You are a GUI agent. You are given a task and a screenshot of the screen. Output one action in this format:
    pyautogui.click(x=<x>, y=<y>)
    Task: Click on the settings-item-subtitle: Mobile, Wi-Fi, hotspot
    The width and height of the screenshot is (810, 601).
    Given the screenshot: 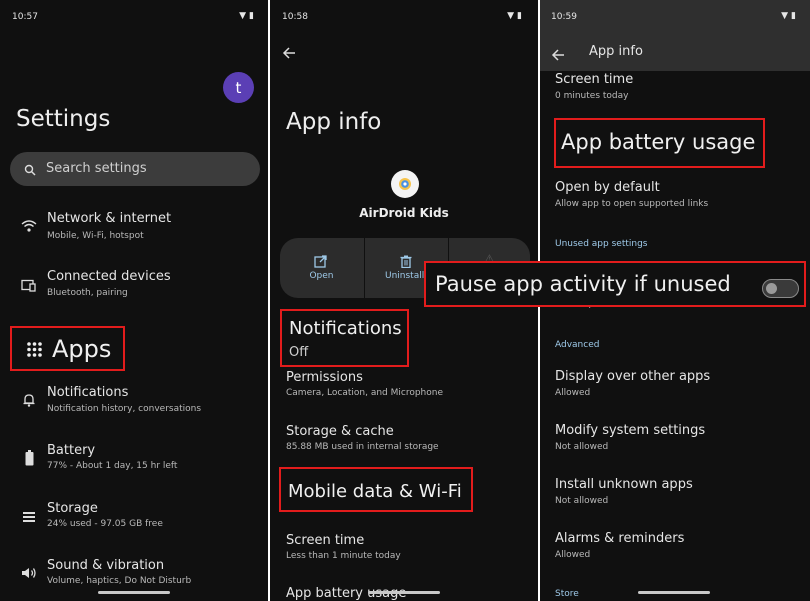 What is the action you would take?
    pyautogui.click(x=95, y=236)
    